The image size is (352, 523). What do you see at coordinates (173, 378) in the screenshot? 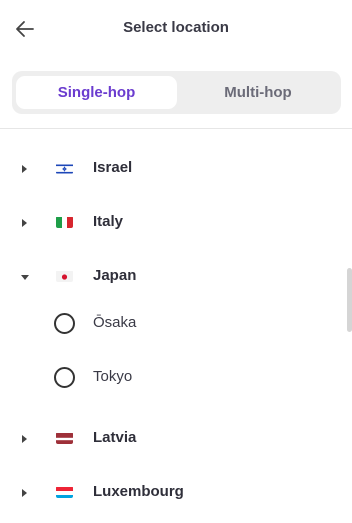
I see `city-row-tokyo: Tokyo` at bounding box center [173, 378].